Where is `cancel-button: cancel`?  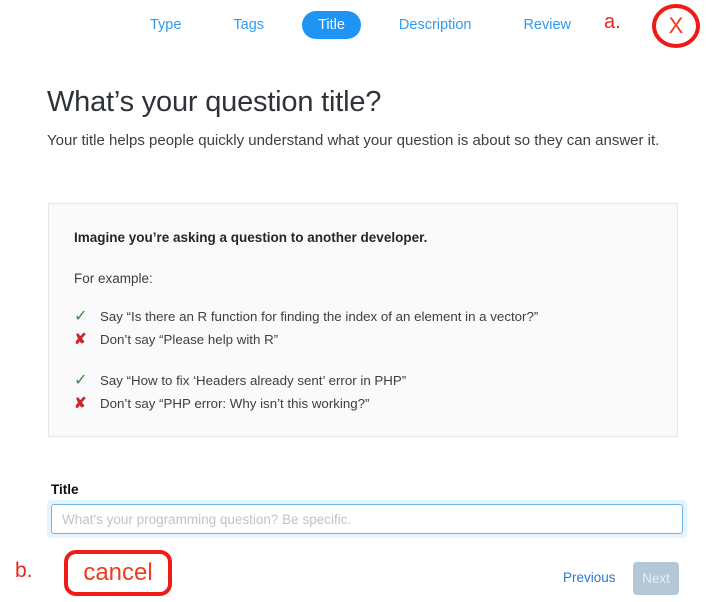
cancel-button: cancel is located at coordinates (118, 573).